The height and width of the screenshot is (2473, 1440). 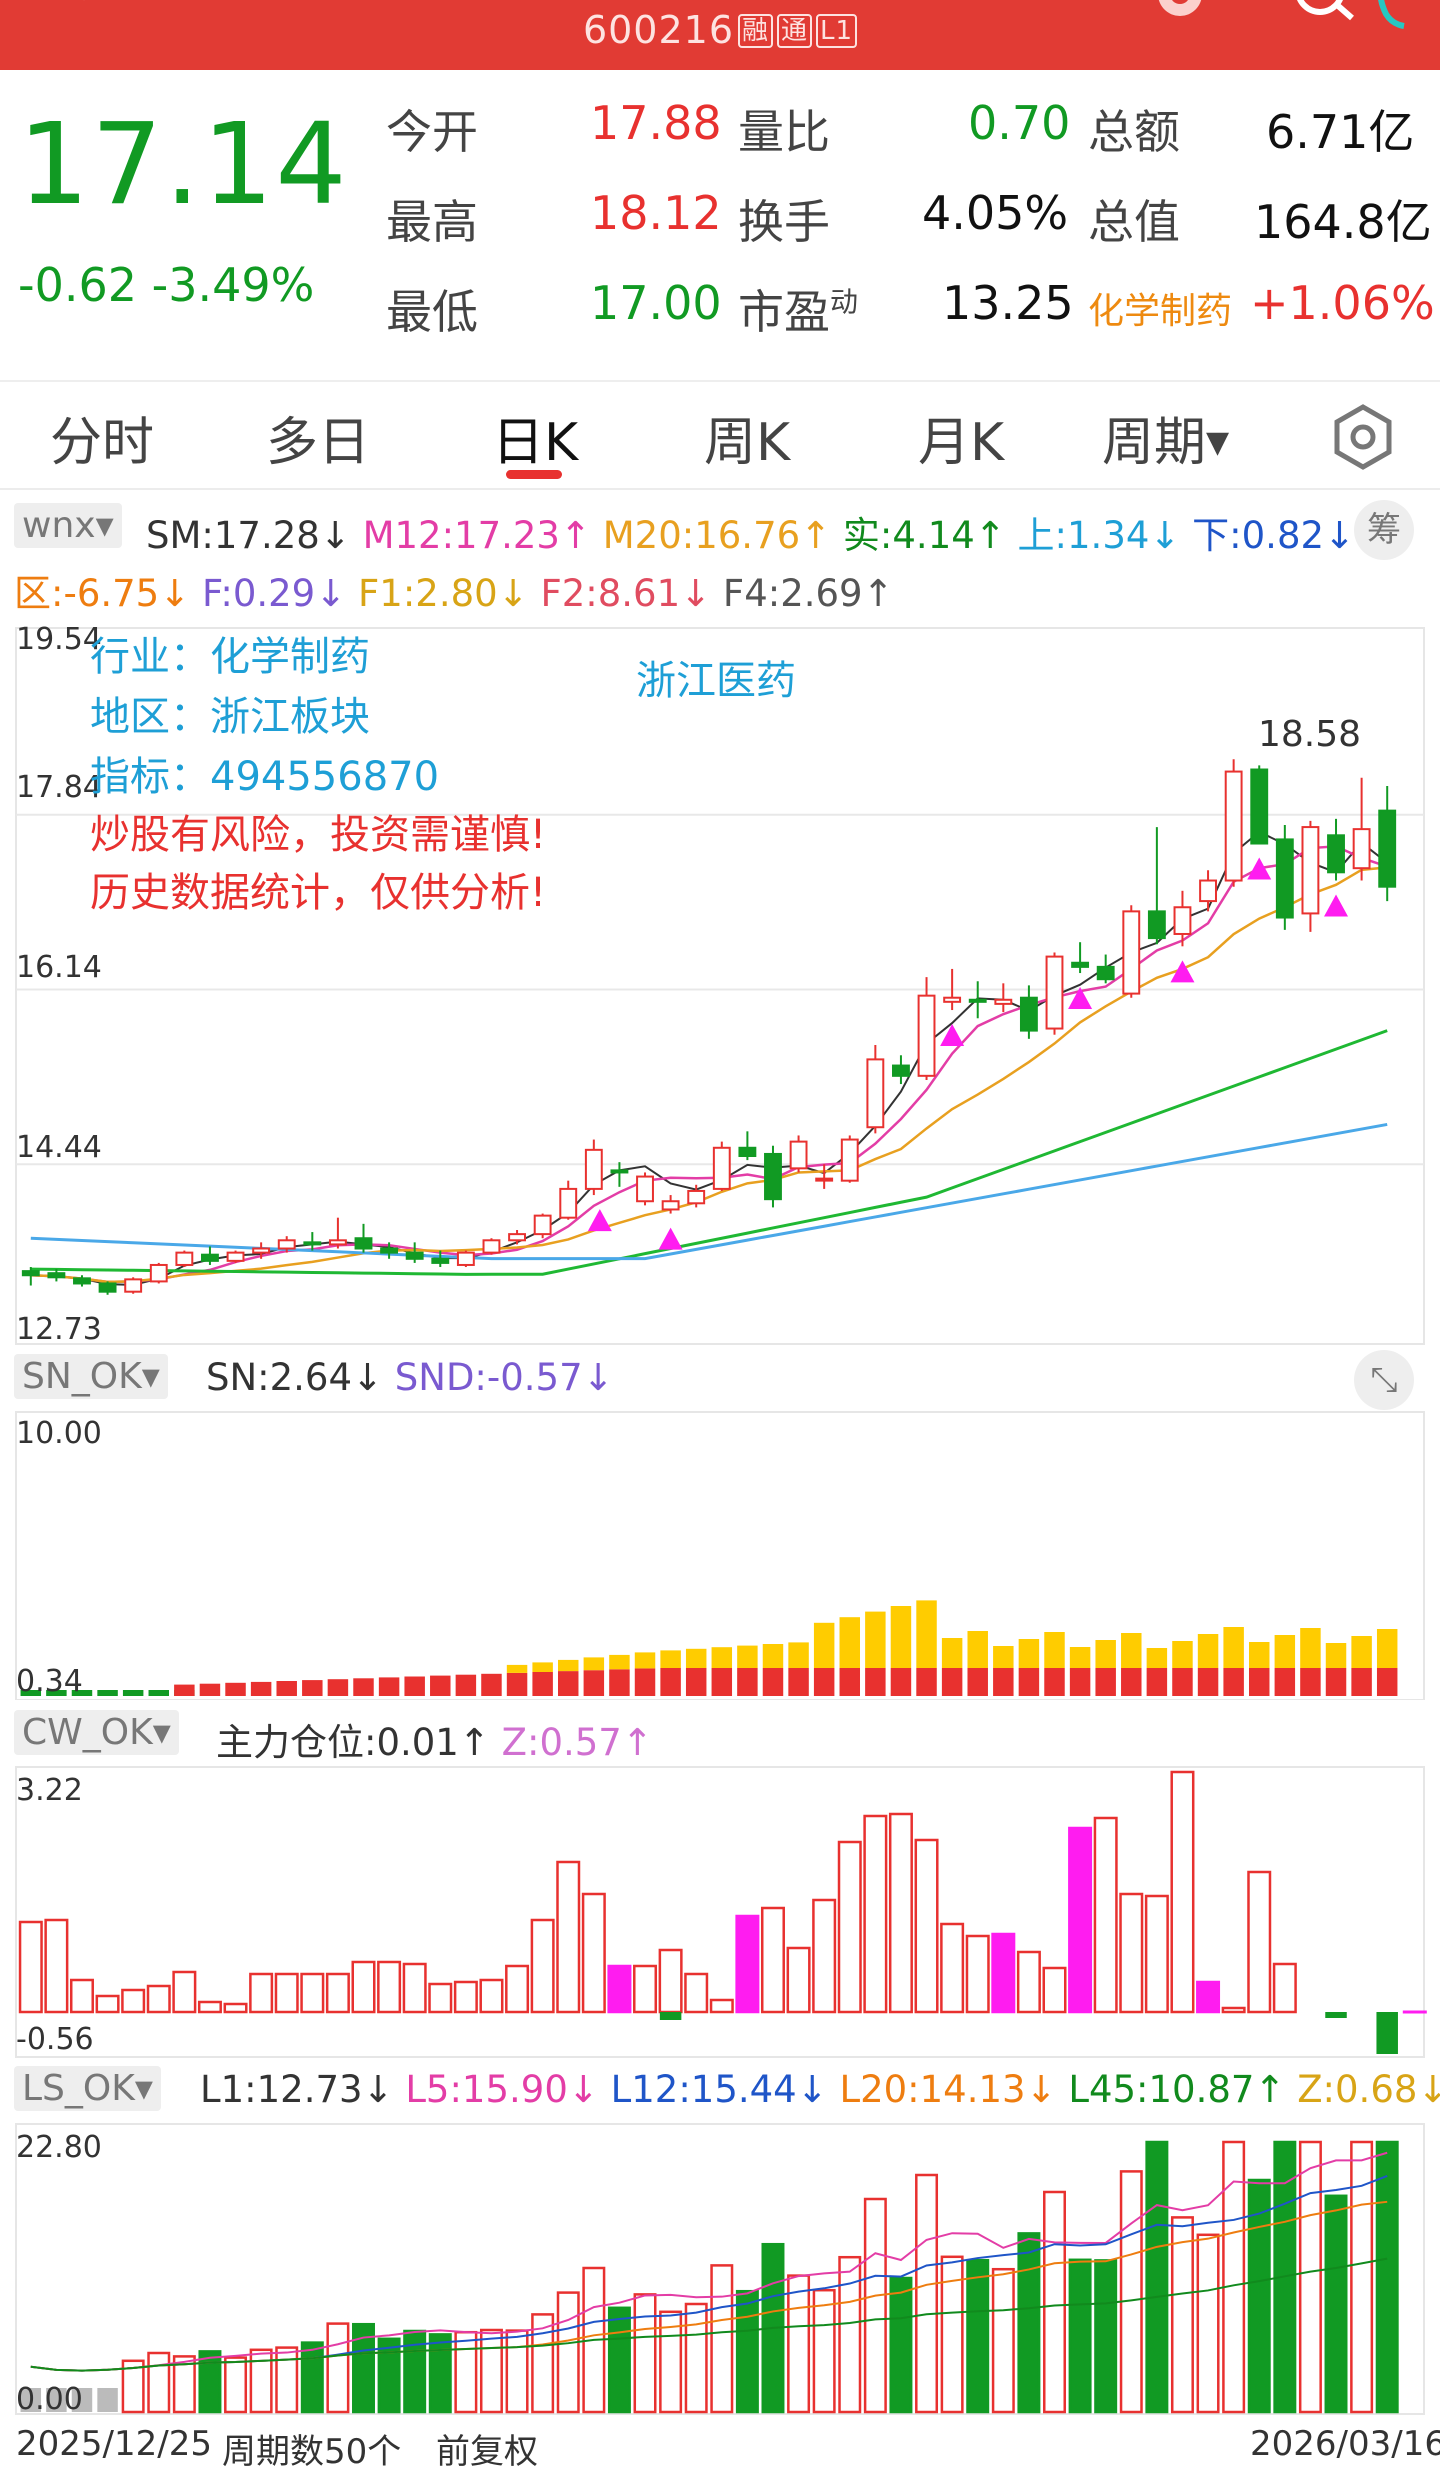 I want to click on alert-icon, so click(x=1180, y=15).